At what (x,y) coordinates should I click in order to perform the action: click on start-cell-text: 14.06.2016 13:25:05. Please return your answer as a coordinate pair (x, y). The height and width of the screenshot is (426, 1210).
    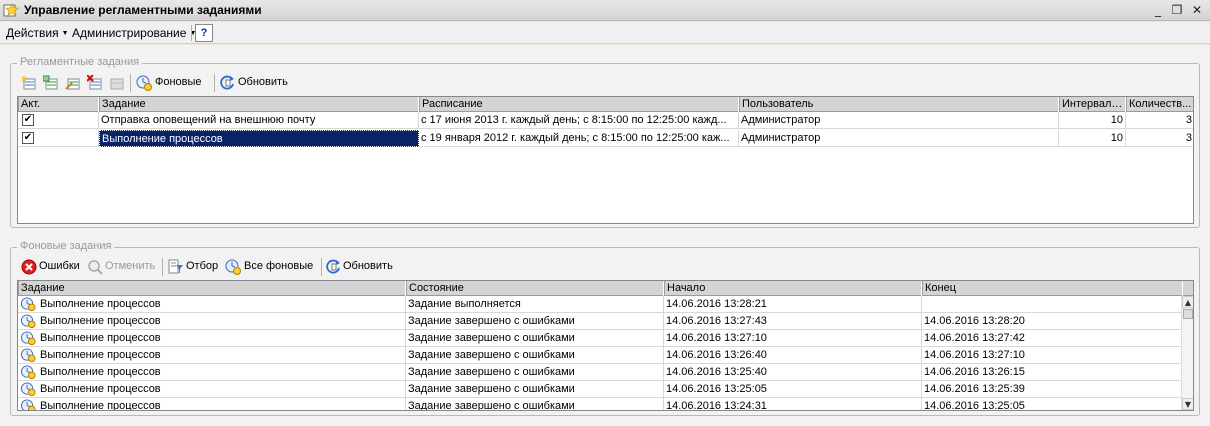
    Looking at the image, I should click on (716, 389).